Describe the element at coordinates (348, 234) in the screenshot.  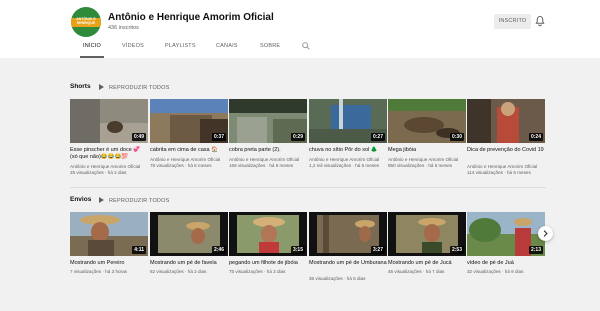
I see `video-thumbnail: 3:27` at that location.